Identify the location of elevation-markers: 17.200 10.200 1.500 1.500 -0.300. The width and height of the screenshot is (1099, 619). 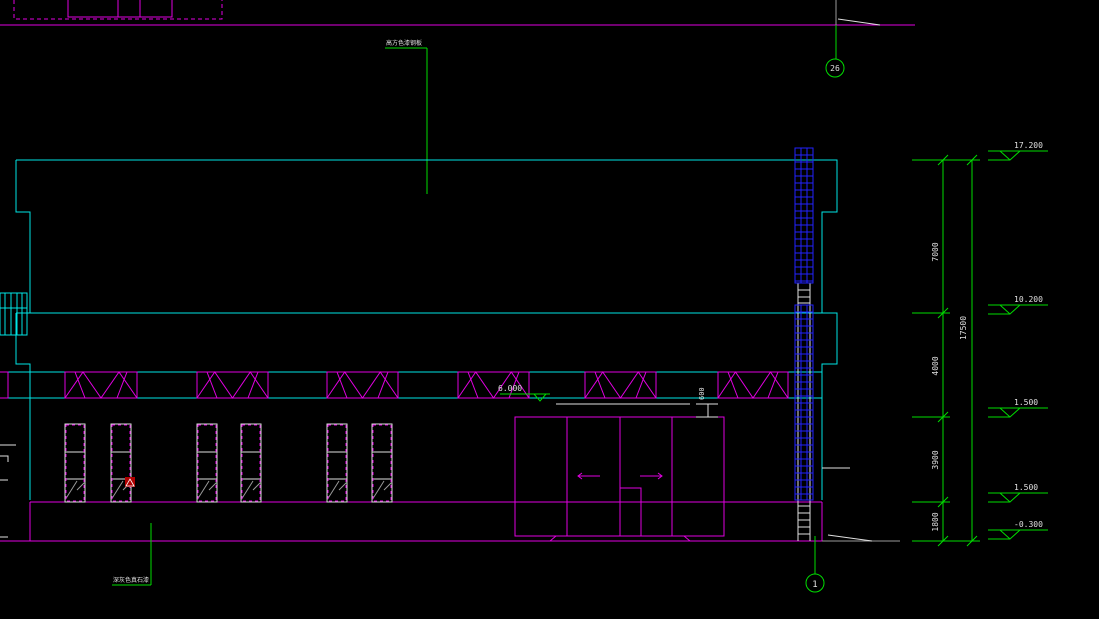
(1018, 340).